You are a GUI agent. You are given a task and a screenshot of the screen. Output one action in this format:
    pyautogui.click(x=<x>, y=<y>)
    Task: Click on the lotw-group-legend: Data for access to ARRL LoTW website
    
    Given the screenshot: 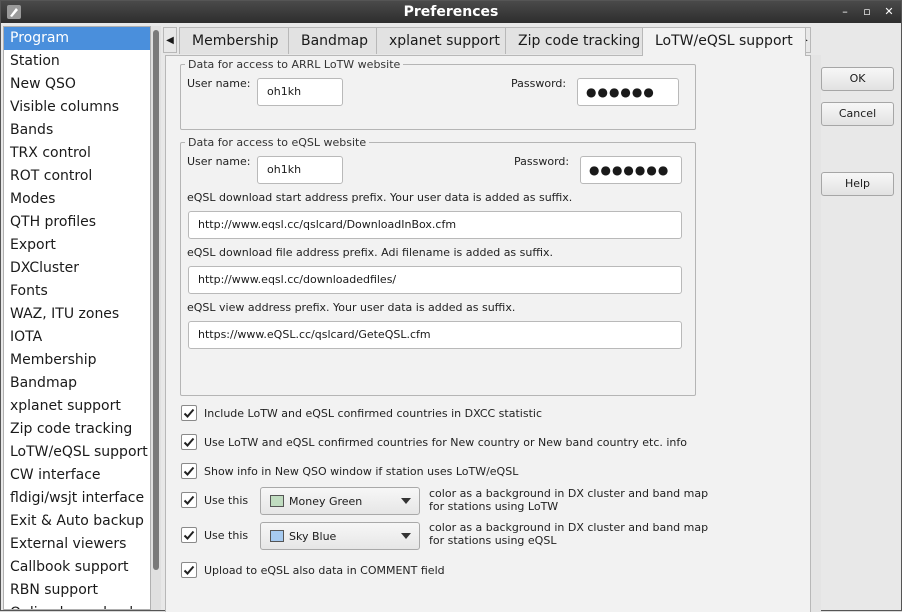 What is the action you would take?
    pyautogui.click(x=294, y=64)
    